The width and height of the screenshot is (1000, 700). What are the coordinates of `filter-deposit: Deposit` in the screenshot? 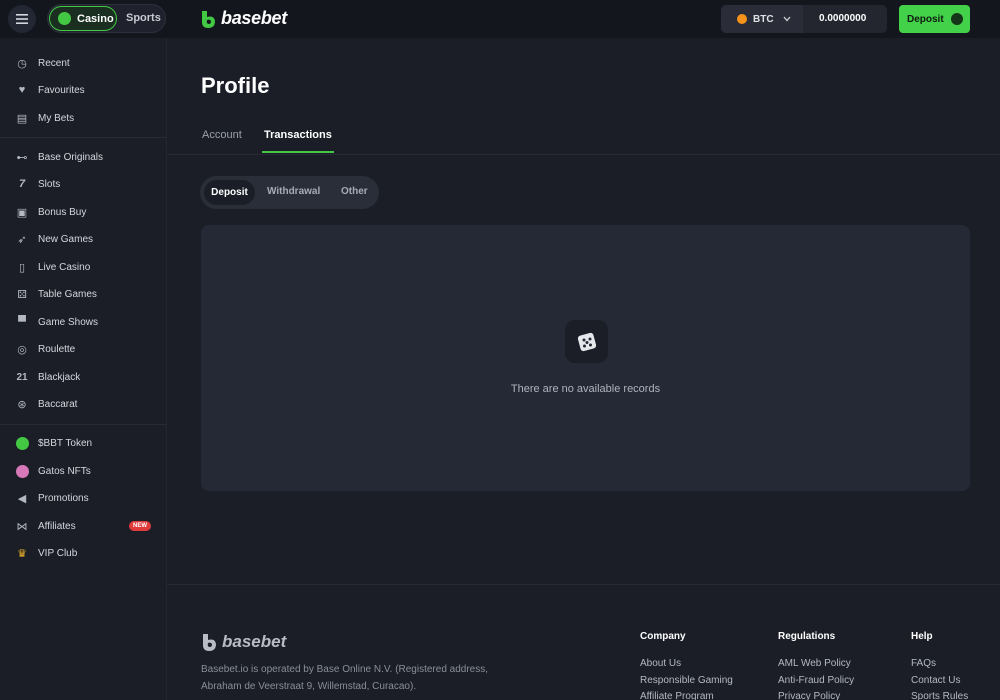 It's located at (229, 192).